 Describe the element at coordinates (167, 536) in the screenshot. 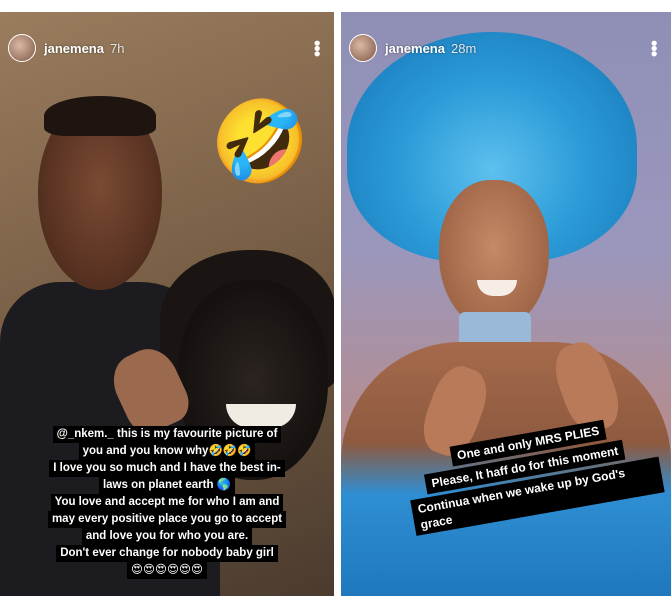

I see `caption-line: and love you for who you are.` at that location.